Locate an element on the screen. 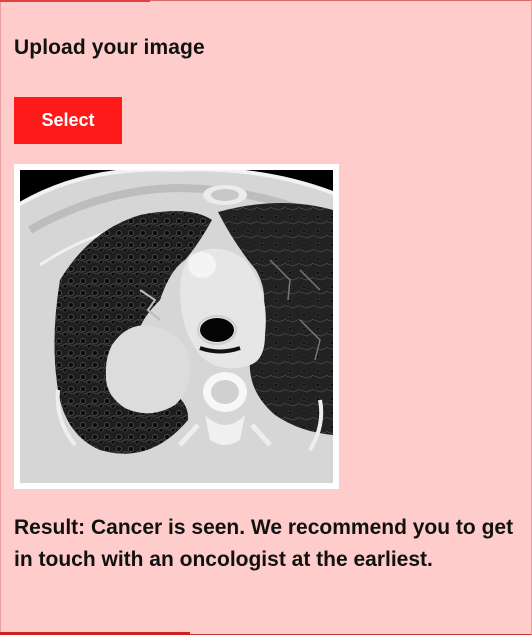 The height and width of the screenshot is (635, 532). top-accent-line is located at coordinates (75, 1).